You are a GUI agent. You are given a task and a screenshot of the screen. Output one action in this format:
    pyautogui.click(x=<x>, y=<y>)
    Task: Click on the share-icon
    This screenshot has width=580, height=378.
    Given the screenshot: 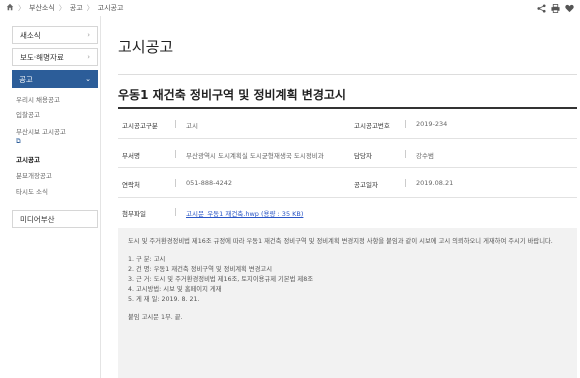 What is the action you would take?
    pyautogui.click(x=541, y=8)
    